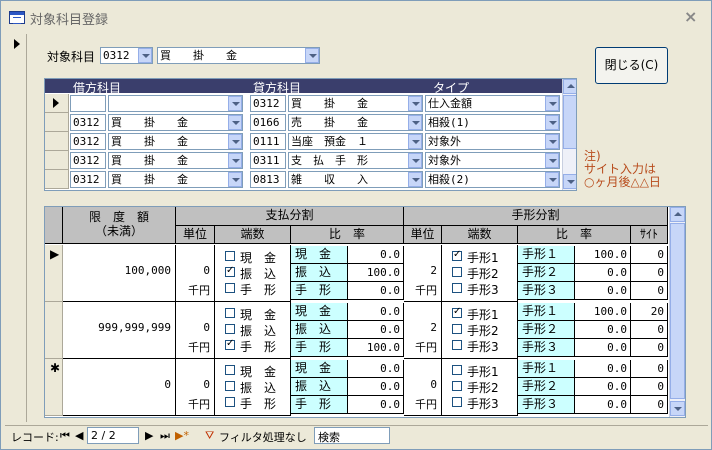 Image resolution: width=712 pixels, height=450 pixels. What do you see at coordinates (677, 312) in the screenshot?
I see `scrollbar` at bounding box center [677, 312].